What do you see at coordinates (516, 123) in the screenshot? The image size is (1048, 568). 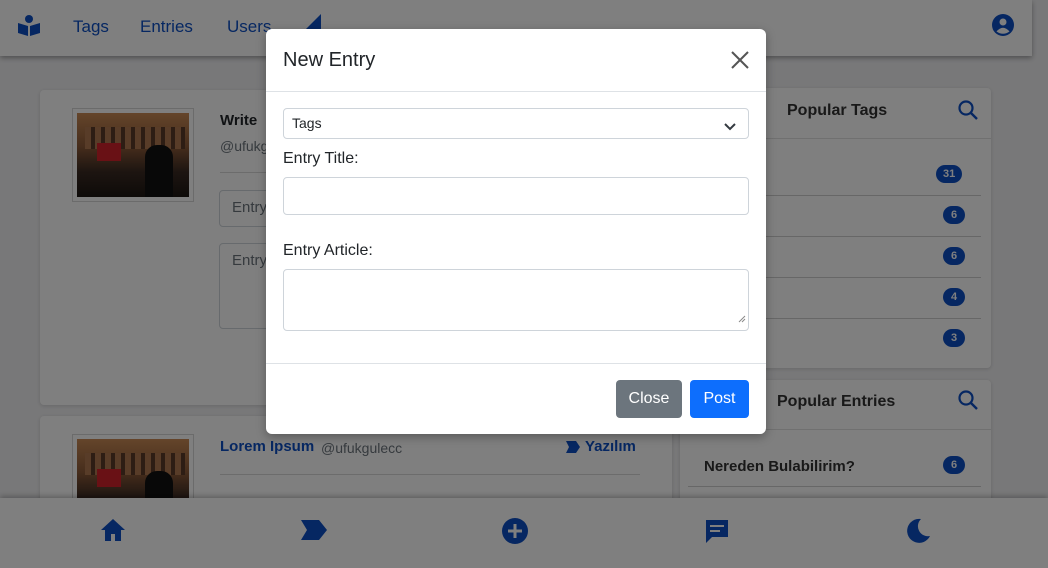 I see `tags-select: Tags` at bounding box center [516, 123].